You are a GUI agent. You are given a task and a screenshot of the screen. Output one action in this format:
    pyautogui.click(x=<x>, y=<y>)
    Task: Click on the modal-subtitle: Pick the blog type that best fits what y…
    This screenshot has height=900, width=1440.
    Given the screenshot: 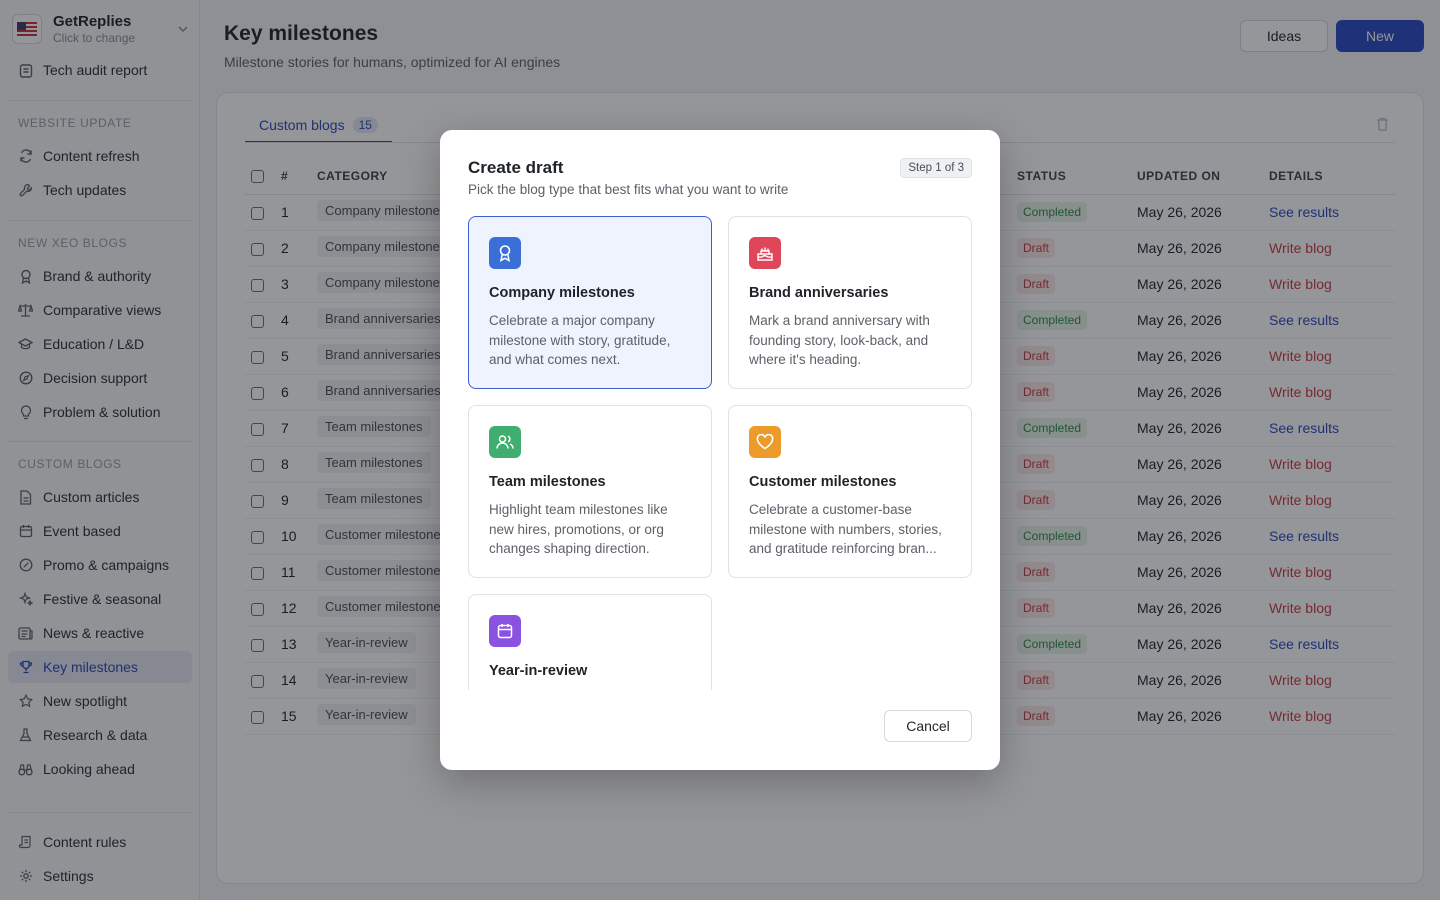 What is the action you would take?
    pyautogui.click(x=628, y=189)
    